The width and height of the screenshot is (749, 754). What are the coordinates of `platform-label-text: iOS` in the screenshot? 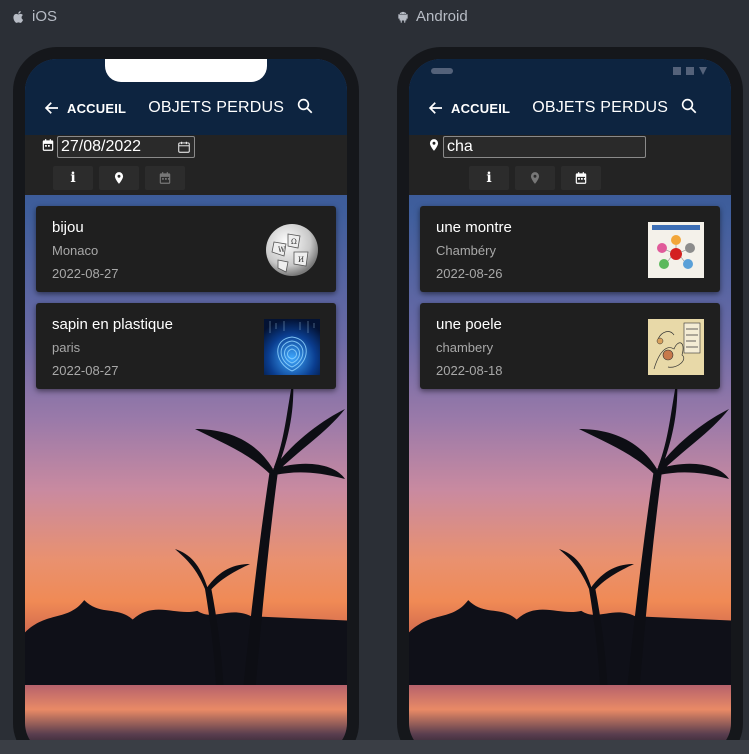 It's located at (45, 16).